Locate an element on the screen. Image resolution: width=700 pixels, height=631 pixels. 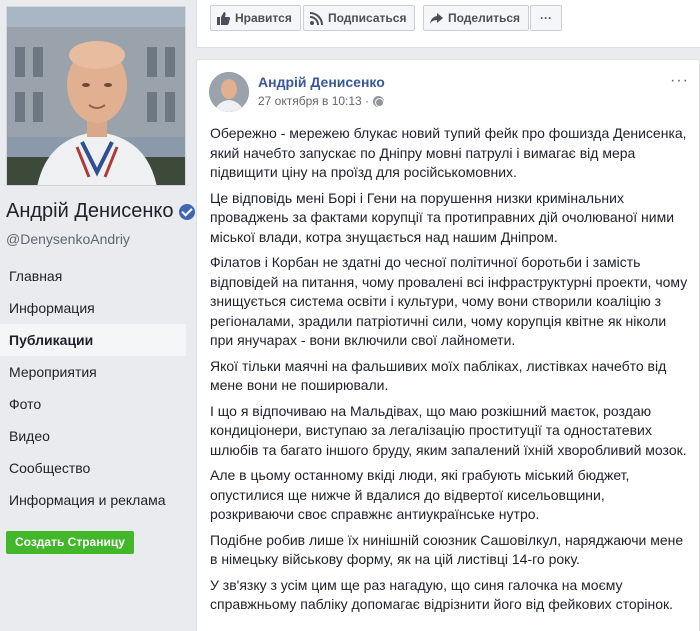
page-username: @DenysenkoAndriy is located at coordinates (68, 239).